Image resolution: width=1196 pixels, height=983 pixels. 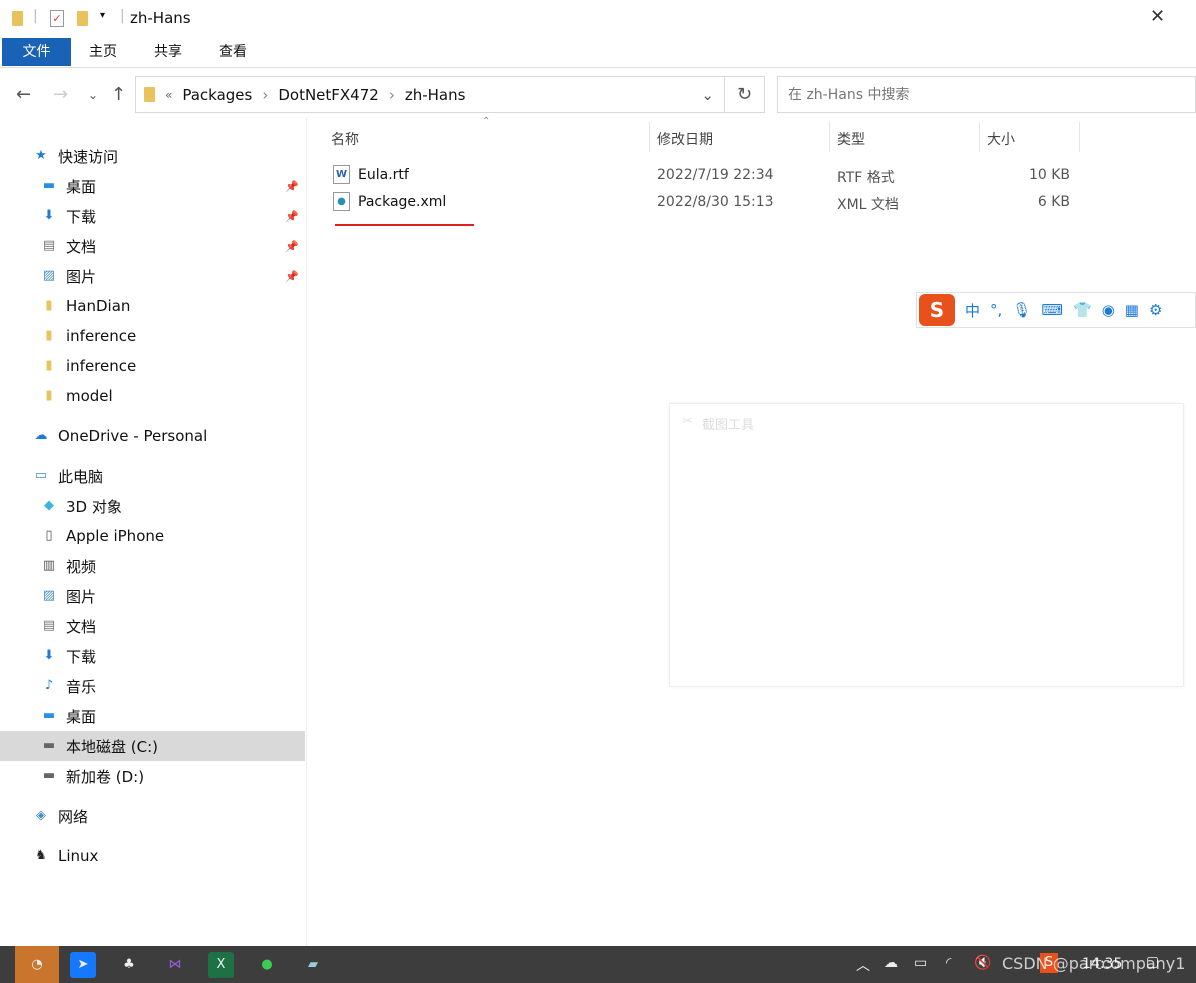 What do you see at coordinates (1053, 202) in the screenshot?
I see `file-size: 6 KB` at bounding box center [1053, 202].